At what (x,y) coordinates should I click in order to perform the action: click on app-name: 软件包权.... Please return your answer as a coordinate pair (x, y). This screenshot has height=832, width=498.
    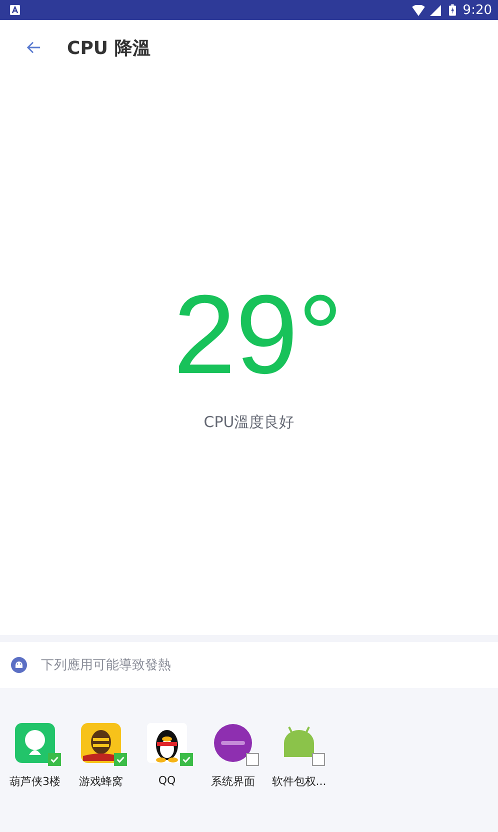
    Looking at the image, I should click on (299, 781).